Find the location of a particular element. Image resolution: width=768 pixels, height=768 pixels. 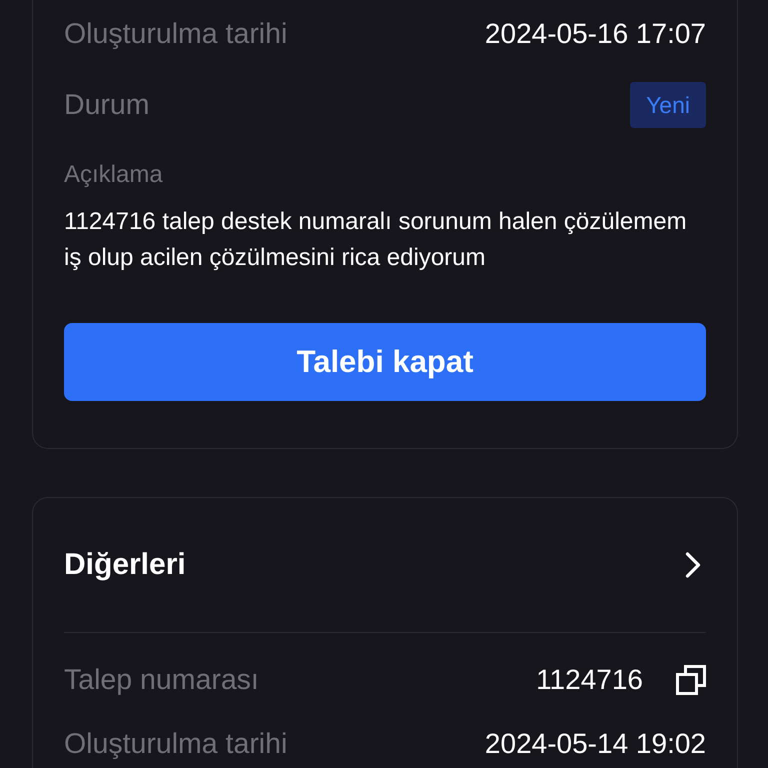

field-label: Durum is located at coordinates (107, 105).